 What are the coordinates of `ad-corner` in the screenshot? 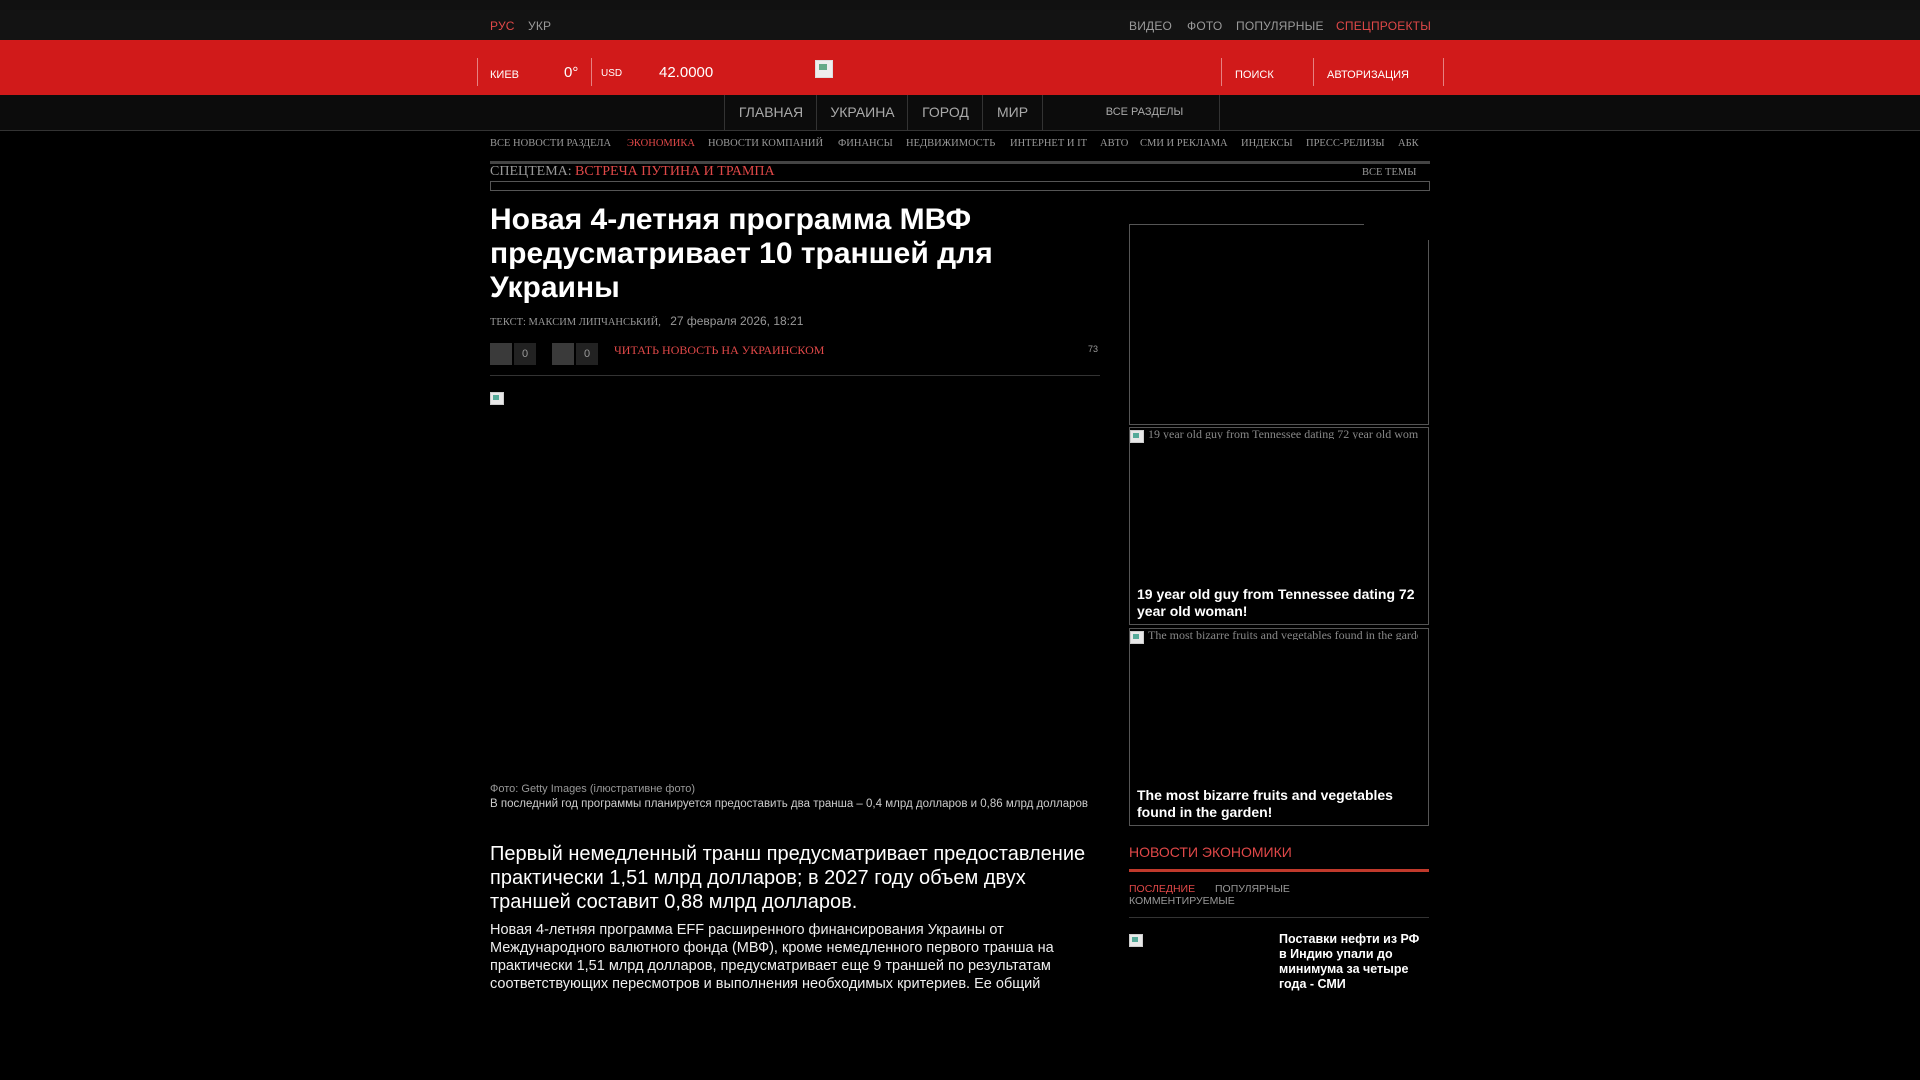 It's located at (1396, 232).